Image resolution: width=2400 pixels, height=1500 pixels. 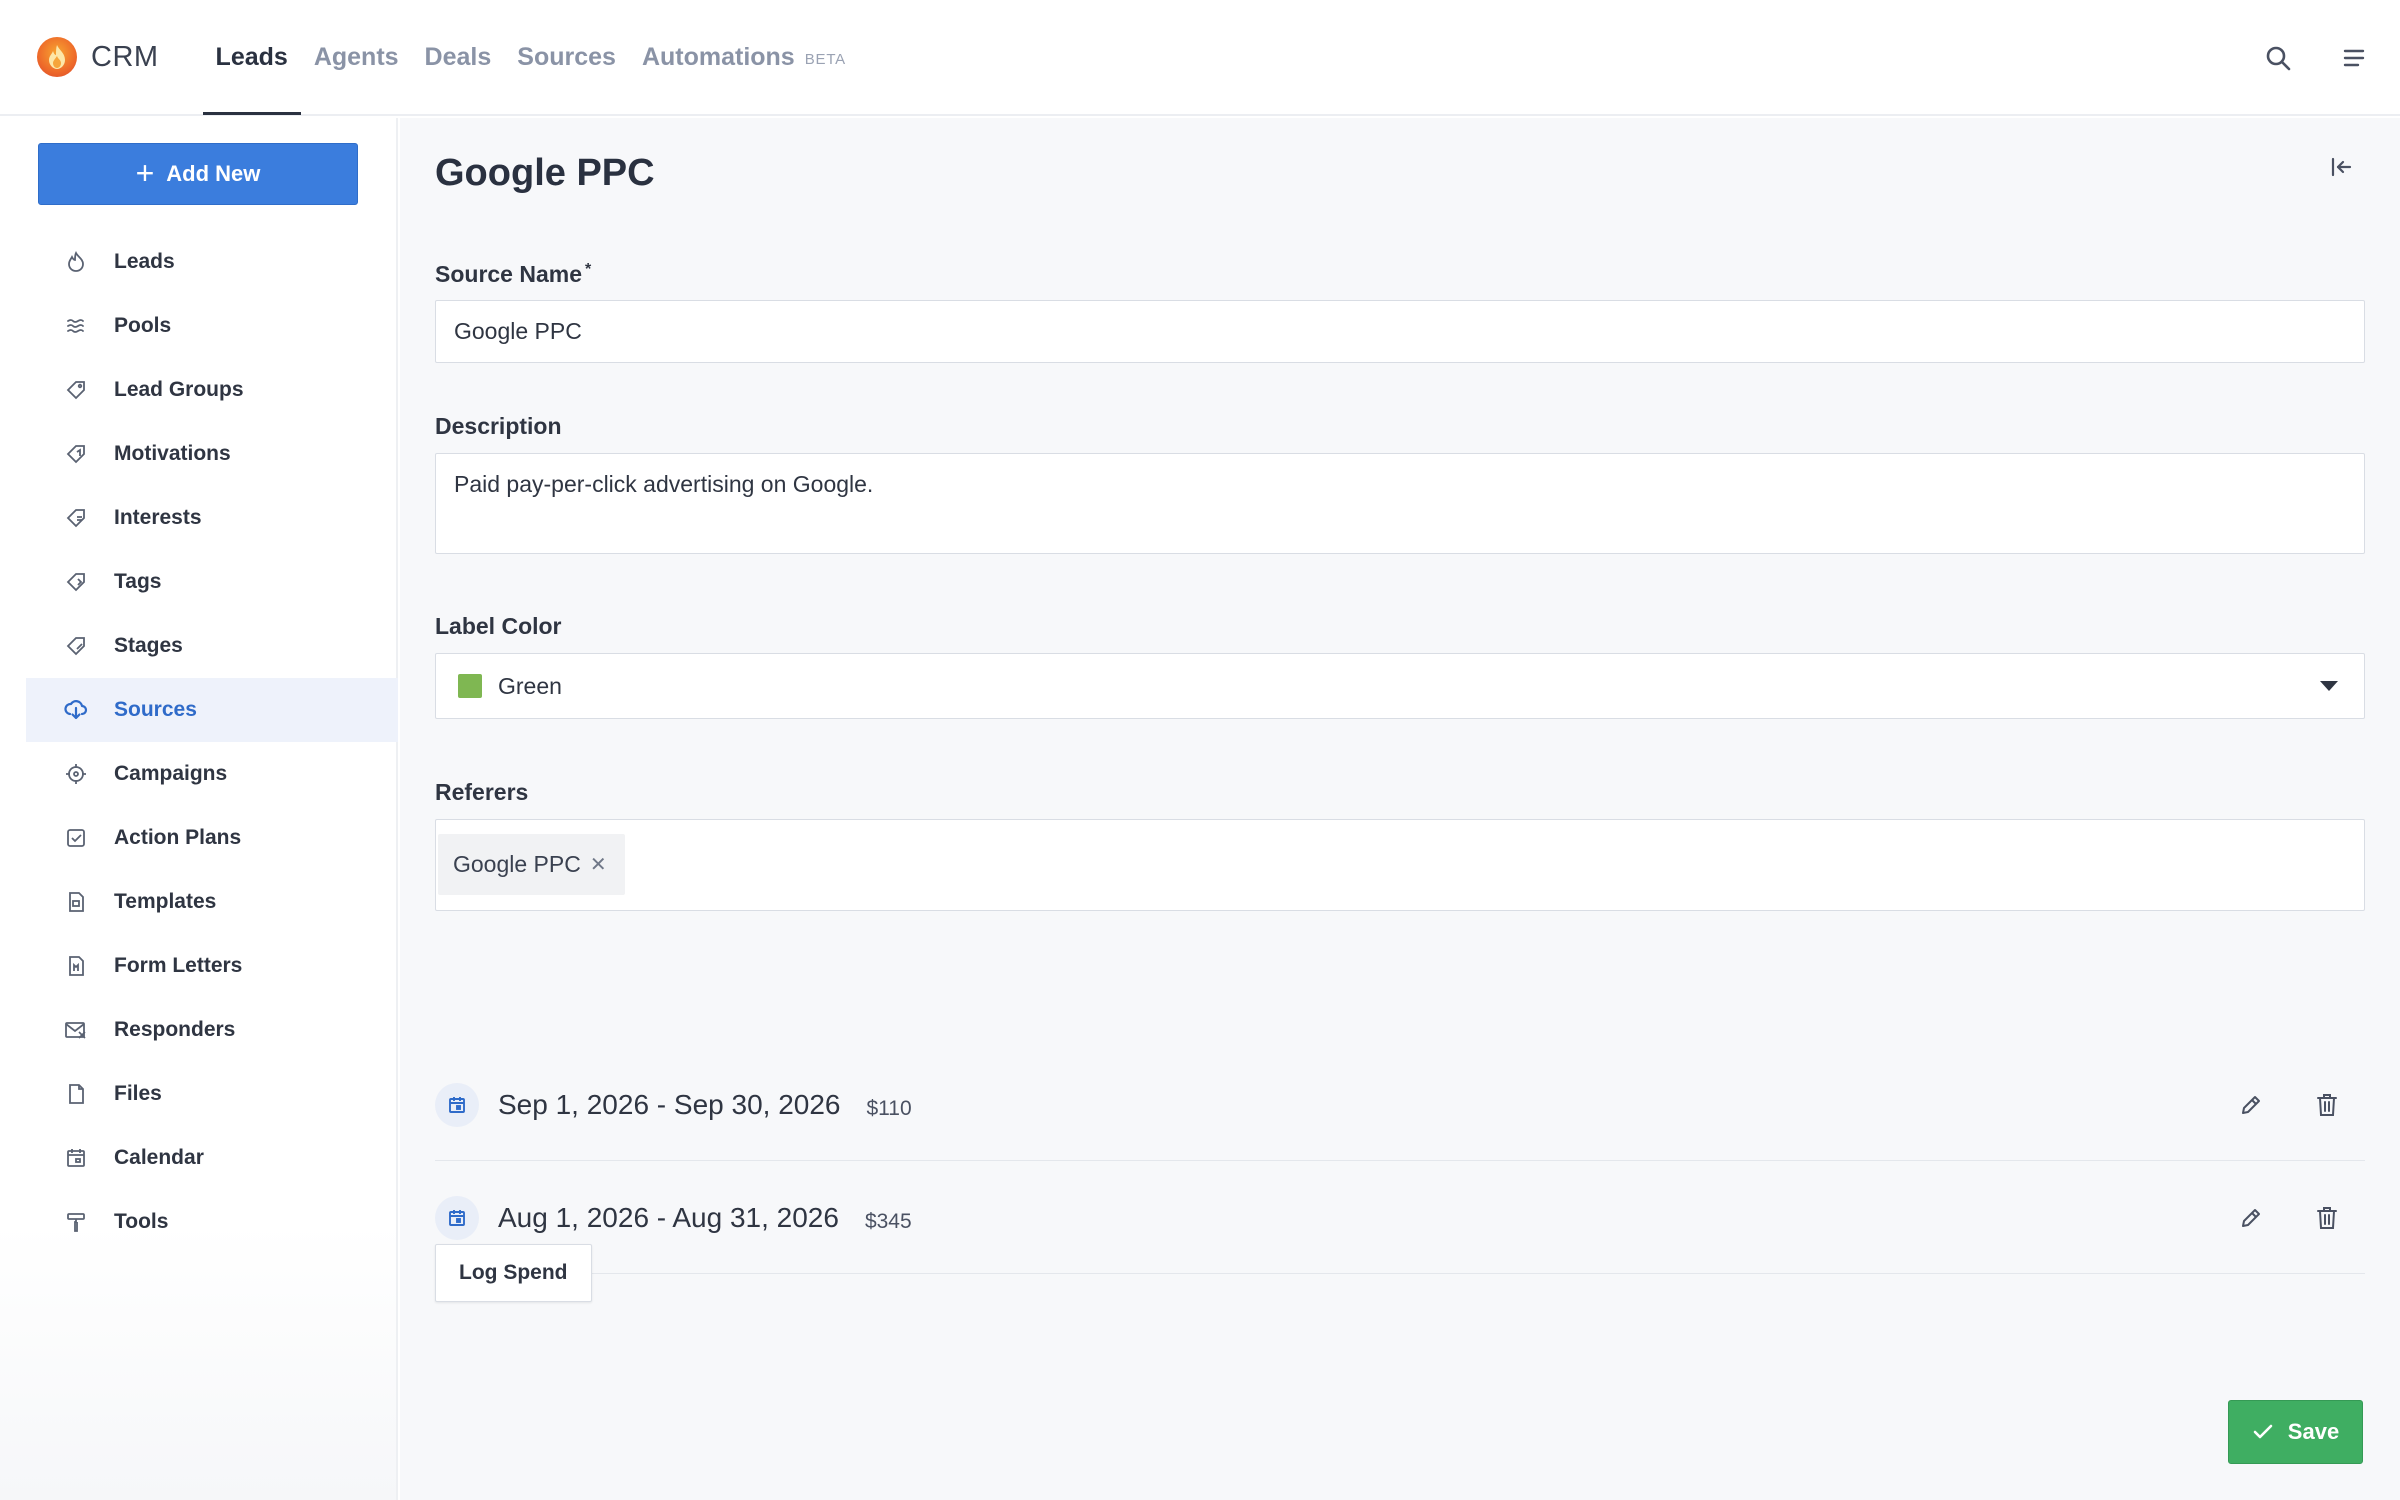 I want to click on source-name-label: Source Name *, so click(x=513, y=274).